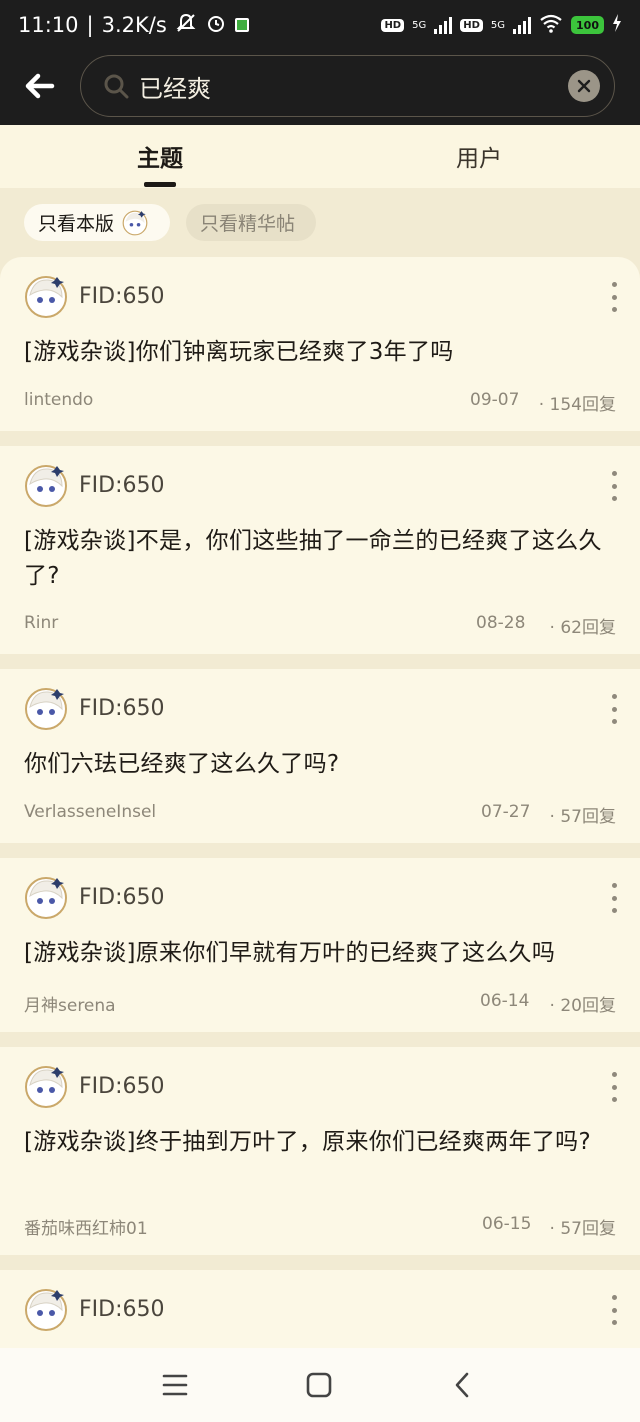  I want to click on status-left: 11:10 | 3.2K/s, so click(133, 25).